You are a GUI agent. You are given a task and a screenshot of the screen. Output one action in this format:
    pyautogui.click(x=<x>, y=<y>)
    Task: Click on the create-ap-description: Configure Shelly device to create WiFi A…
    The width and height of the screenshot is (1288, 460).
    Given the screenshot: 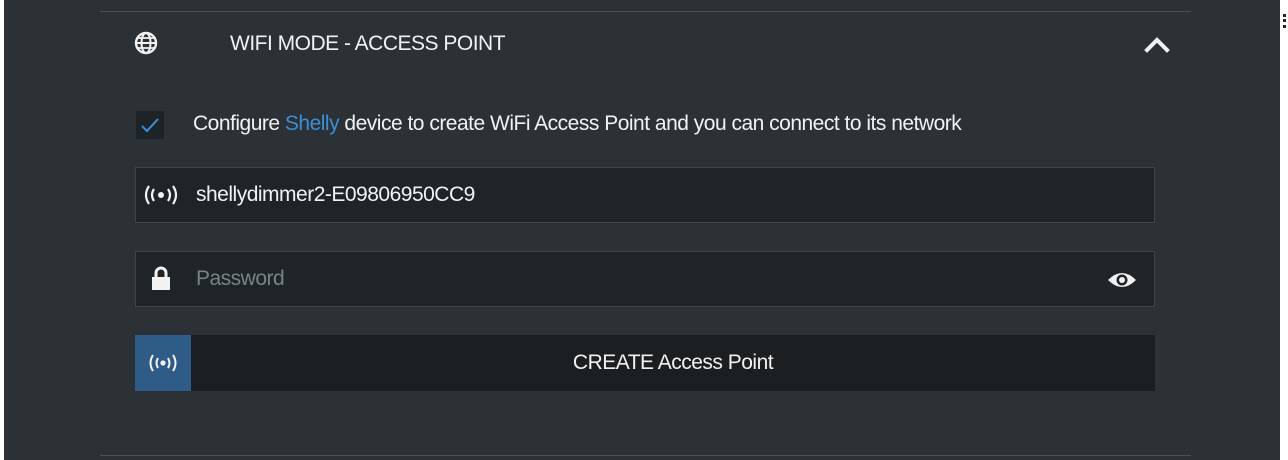 What is the action you would take?
    pyautogui.click(x=577, y=124)
    